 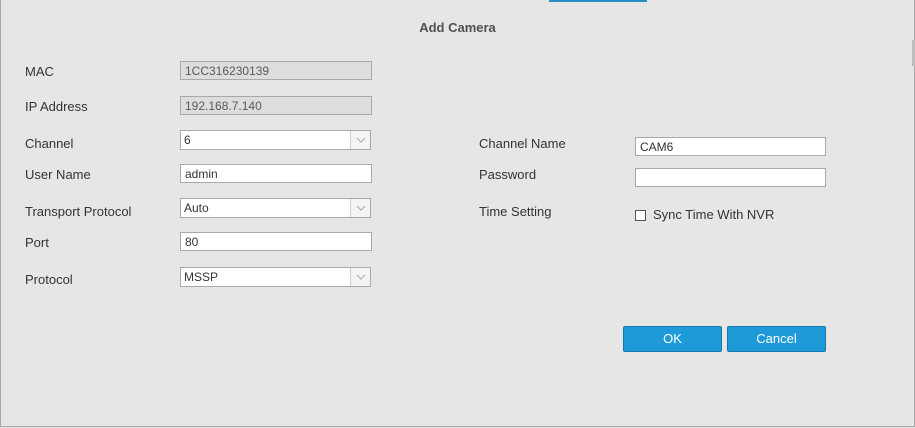 What do you see at coordinates (56, 106) in the screenshot?
I see `ip-address-label: IP Address` at bounding box center [56, 106].